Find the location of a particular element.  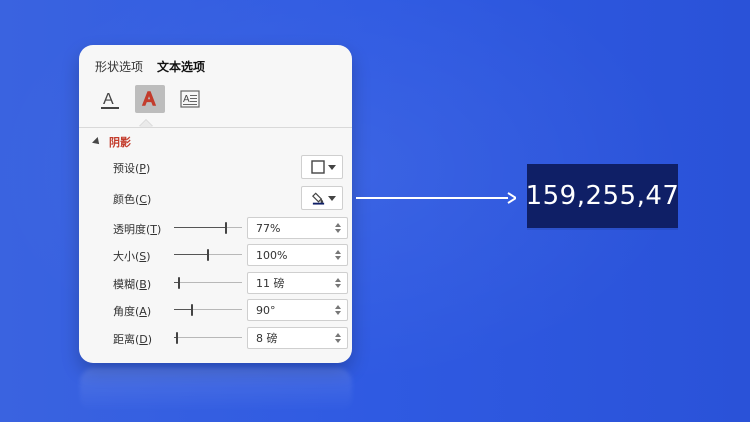

text-effects-icon: A is located at coordinates (150, 99).